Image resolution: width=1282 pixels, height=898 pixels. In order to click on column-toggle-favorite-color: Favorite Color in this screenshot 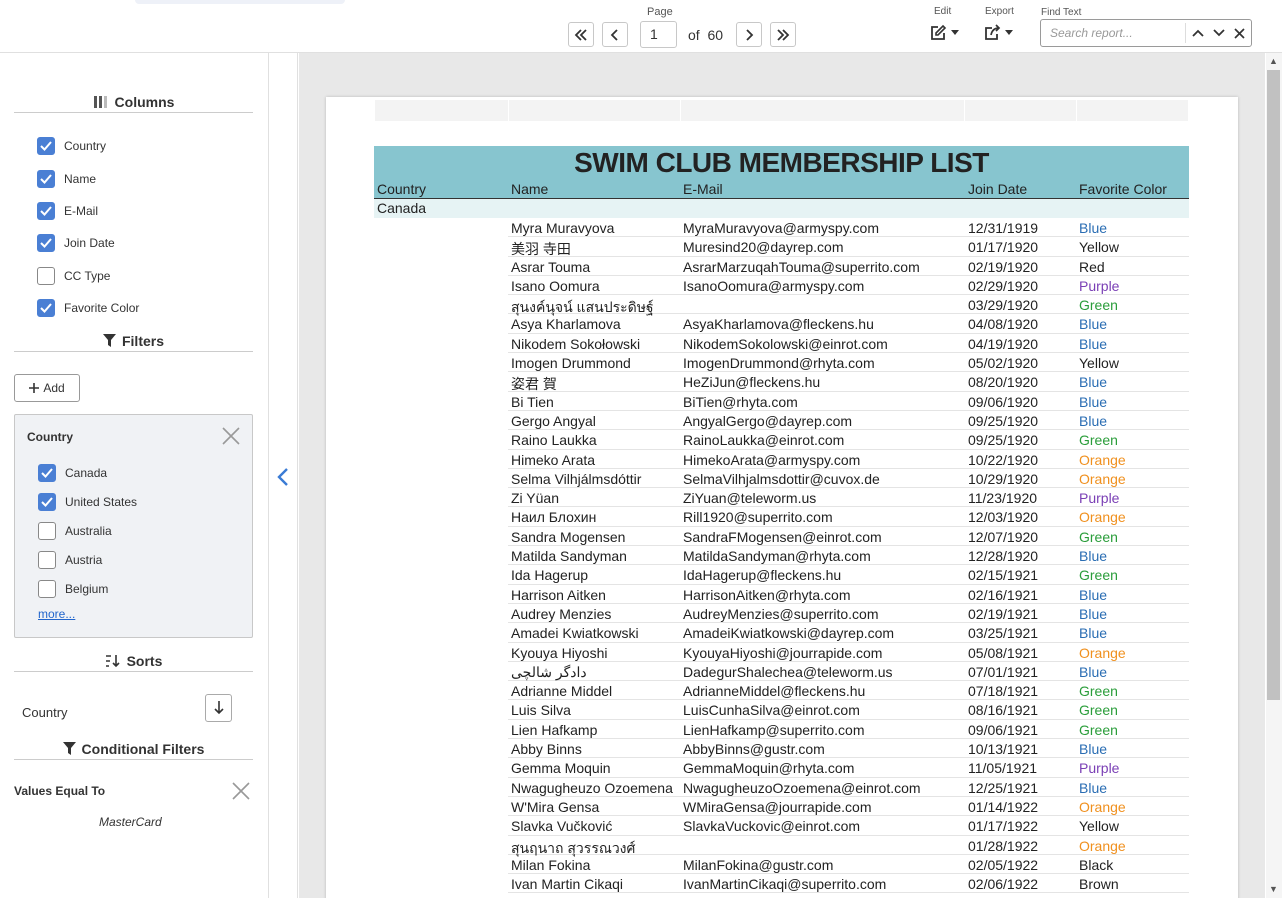, I will do `click(88, 308)`.